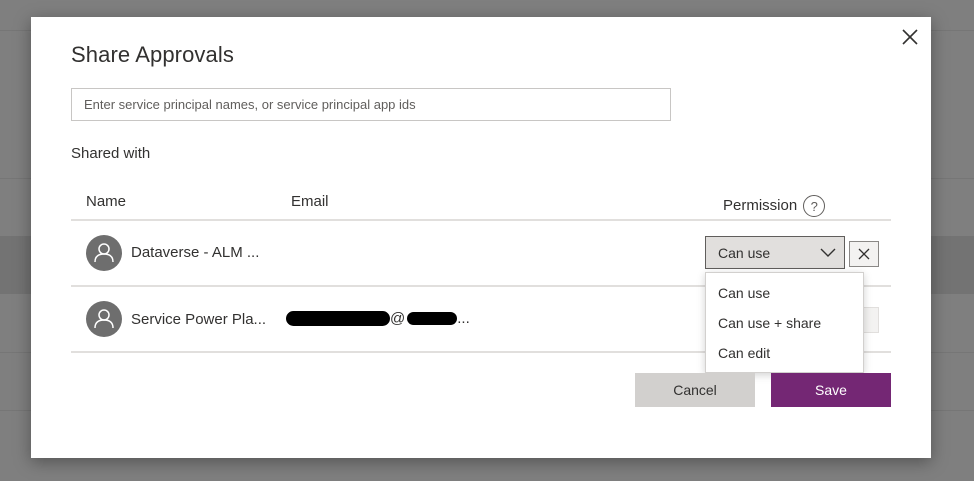  Describe the element at coordinates (760, 205) in the screenshot. I see `permission-header-label: Permission` at that location.